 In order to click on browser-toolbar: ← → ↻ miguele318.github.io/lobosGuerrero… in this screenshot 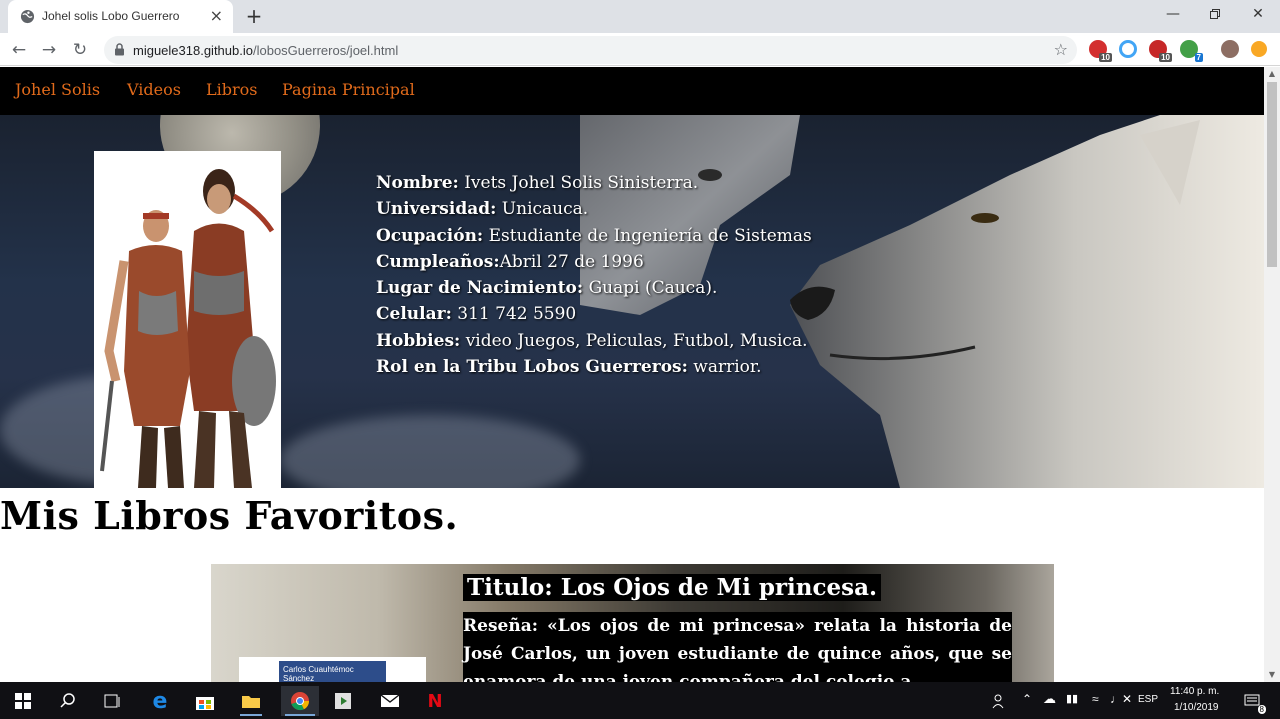, I will do `click(640, 49)`.